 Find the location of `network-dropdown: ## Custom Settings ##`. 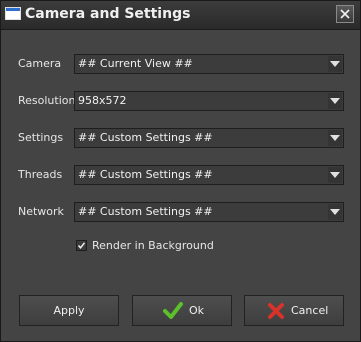

network-dropdown: ## Custom Settings ## is located at coordinates (209, 212).